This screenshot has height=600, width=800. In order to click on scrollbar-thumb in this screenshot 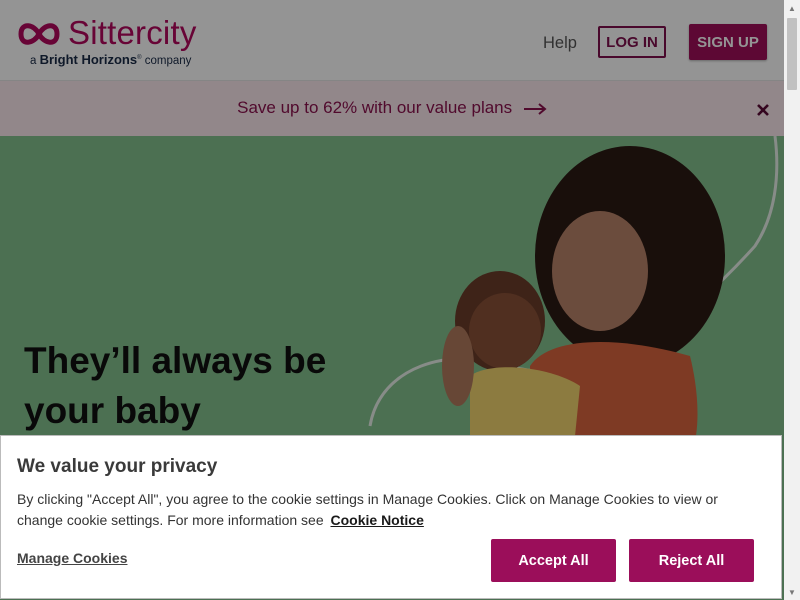, I will do `click(792, 54)`.